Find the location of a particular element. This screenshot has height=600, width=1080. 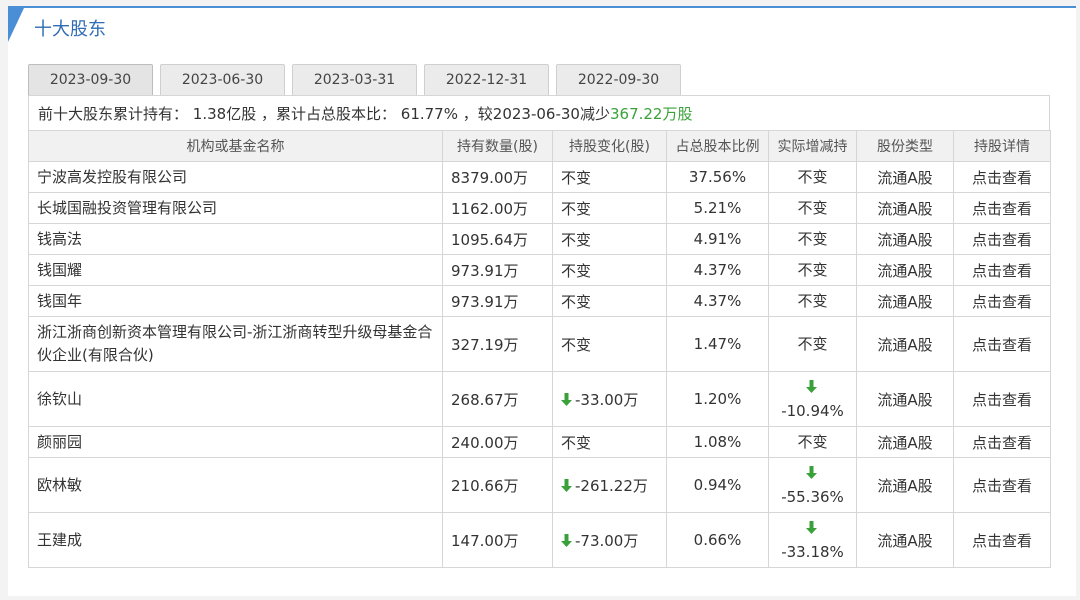

table-row: 长城国融投资管理有限公司 1162.00万 不变 5.21% 不变 流通A股 点击查看 is located at coordinates (539, 208).